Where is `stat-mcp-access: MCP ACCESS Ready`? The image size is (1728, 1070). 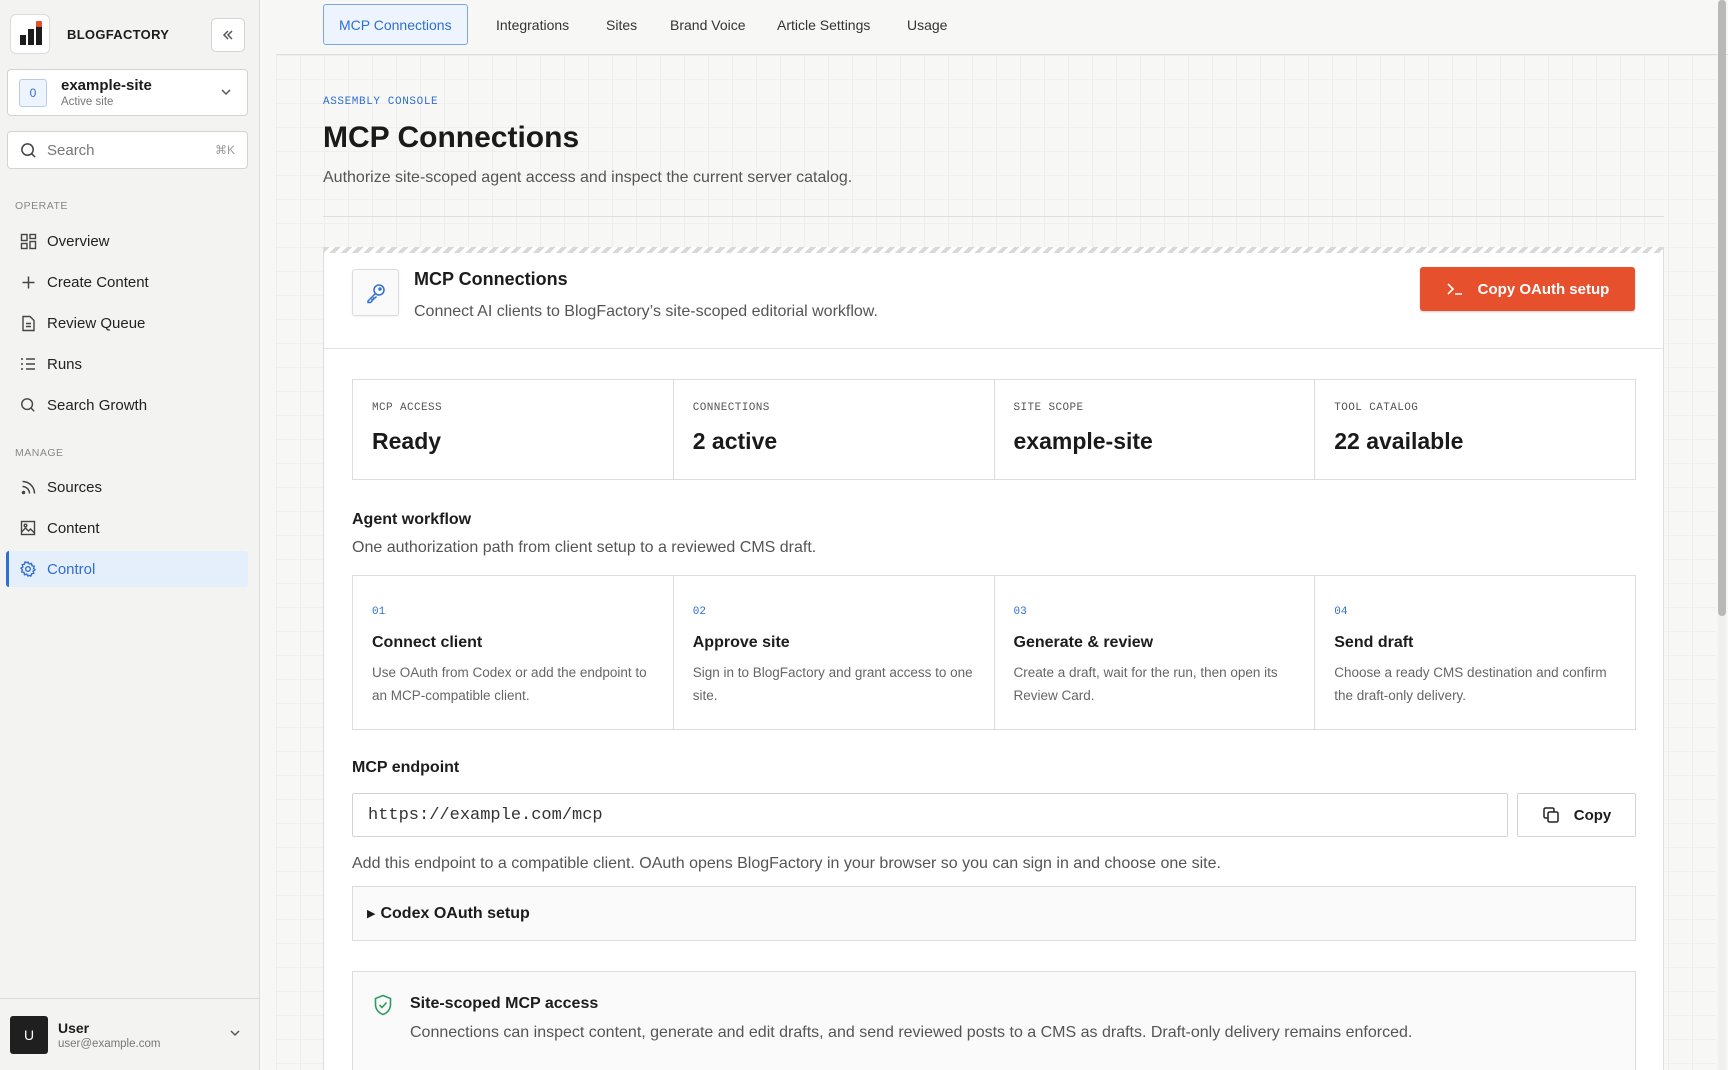 stat-mcp-access: MCP ACCESS Ready is located at coordinates (513, 429).